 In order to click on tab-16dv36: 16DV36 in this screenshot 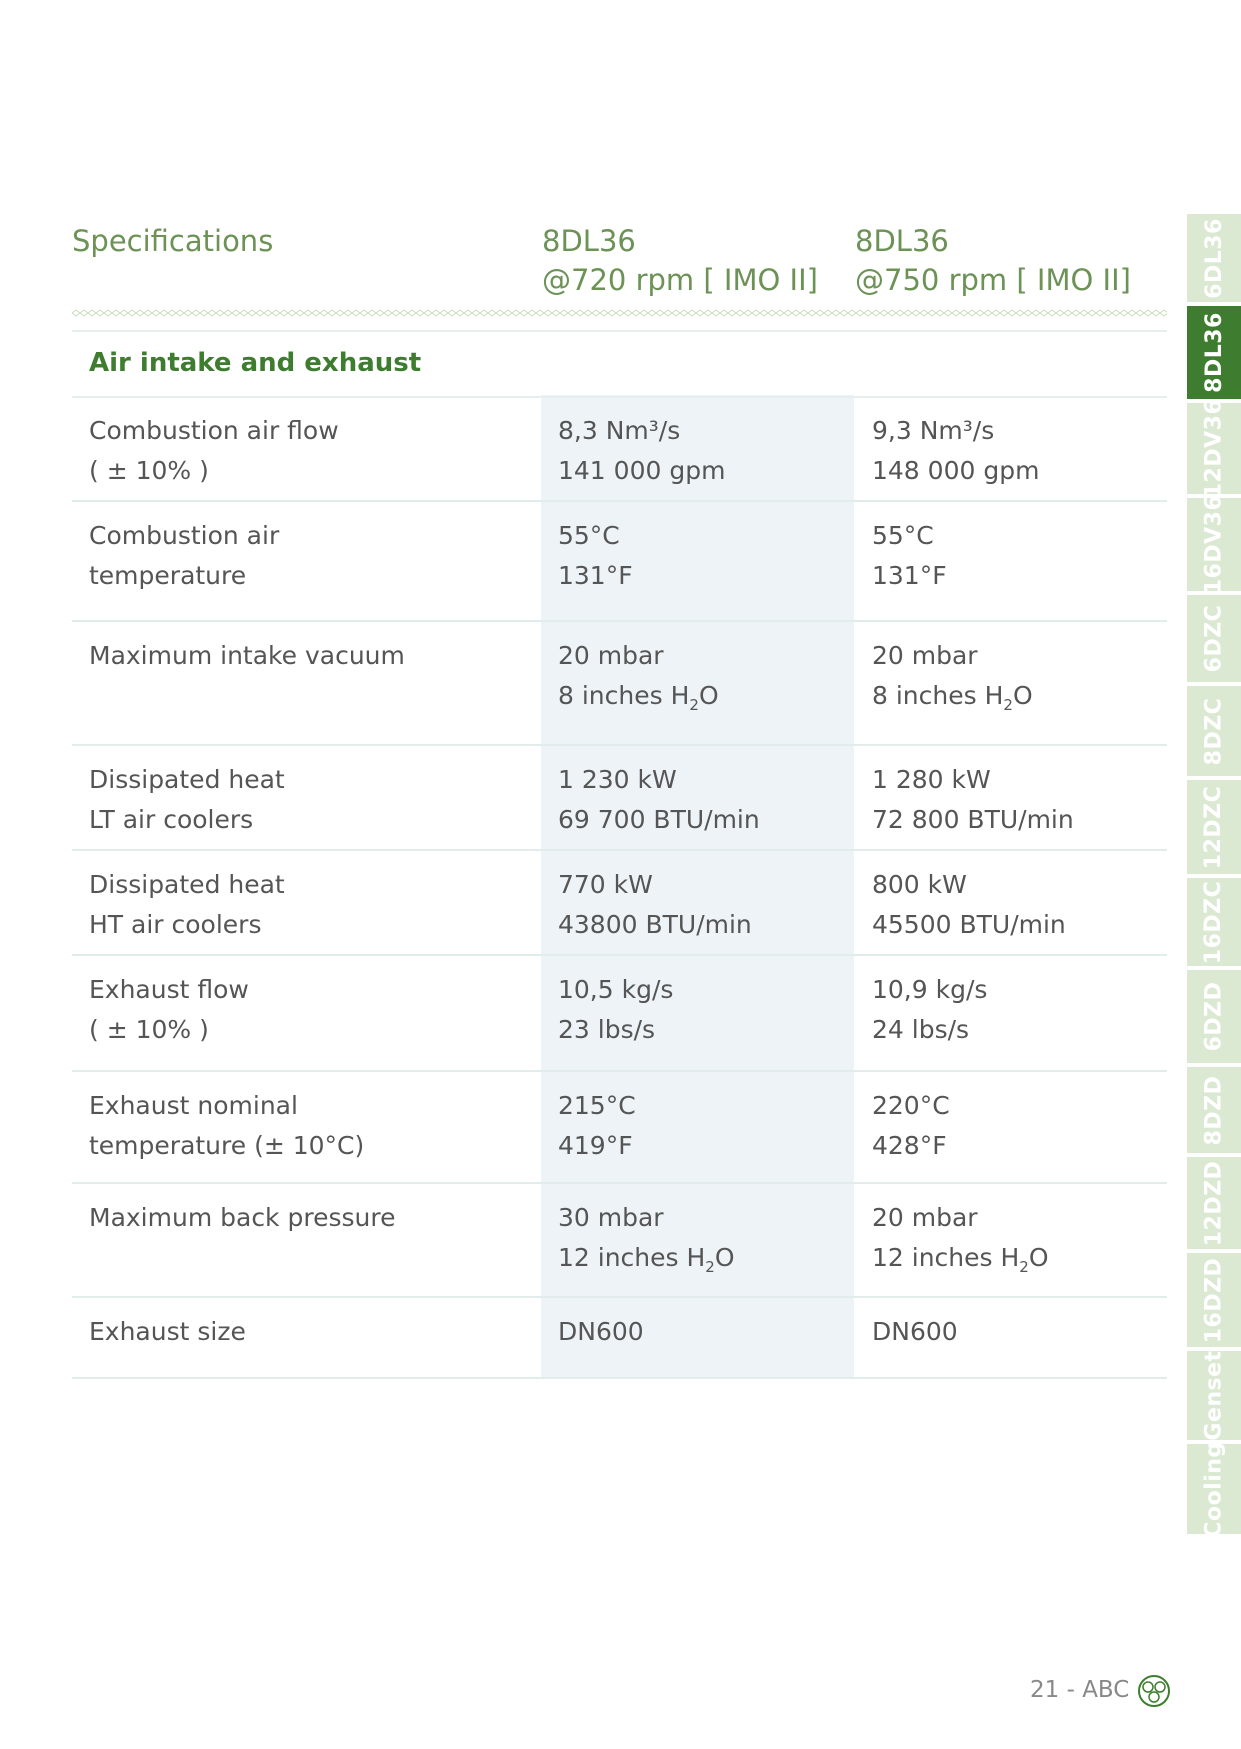, I will do `click(1214, 544)`.